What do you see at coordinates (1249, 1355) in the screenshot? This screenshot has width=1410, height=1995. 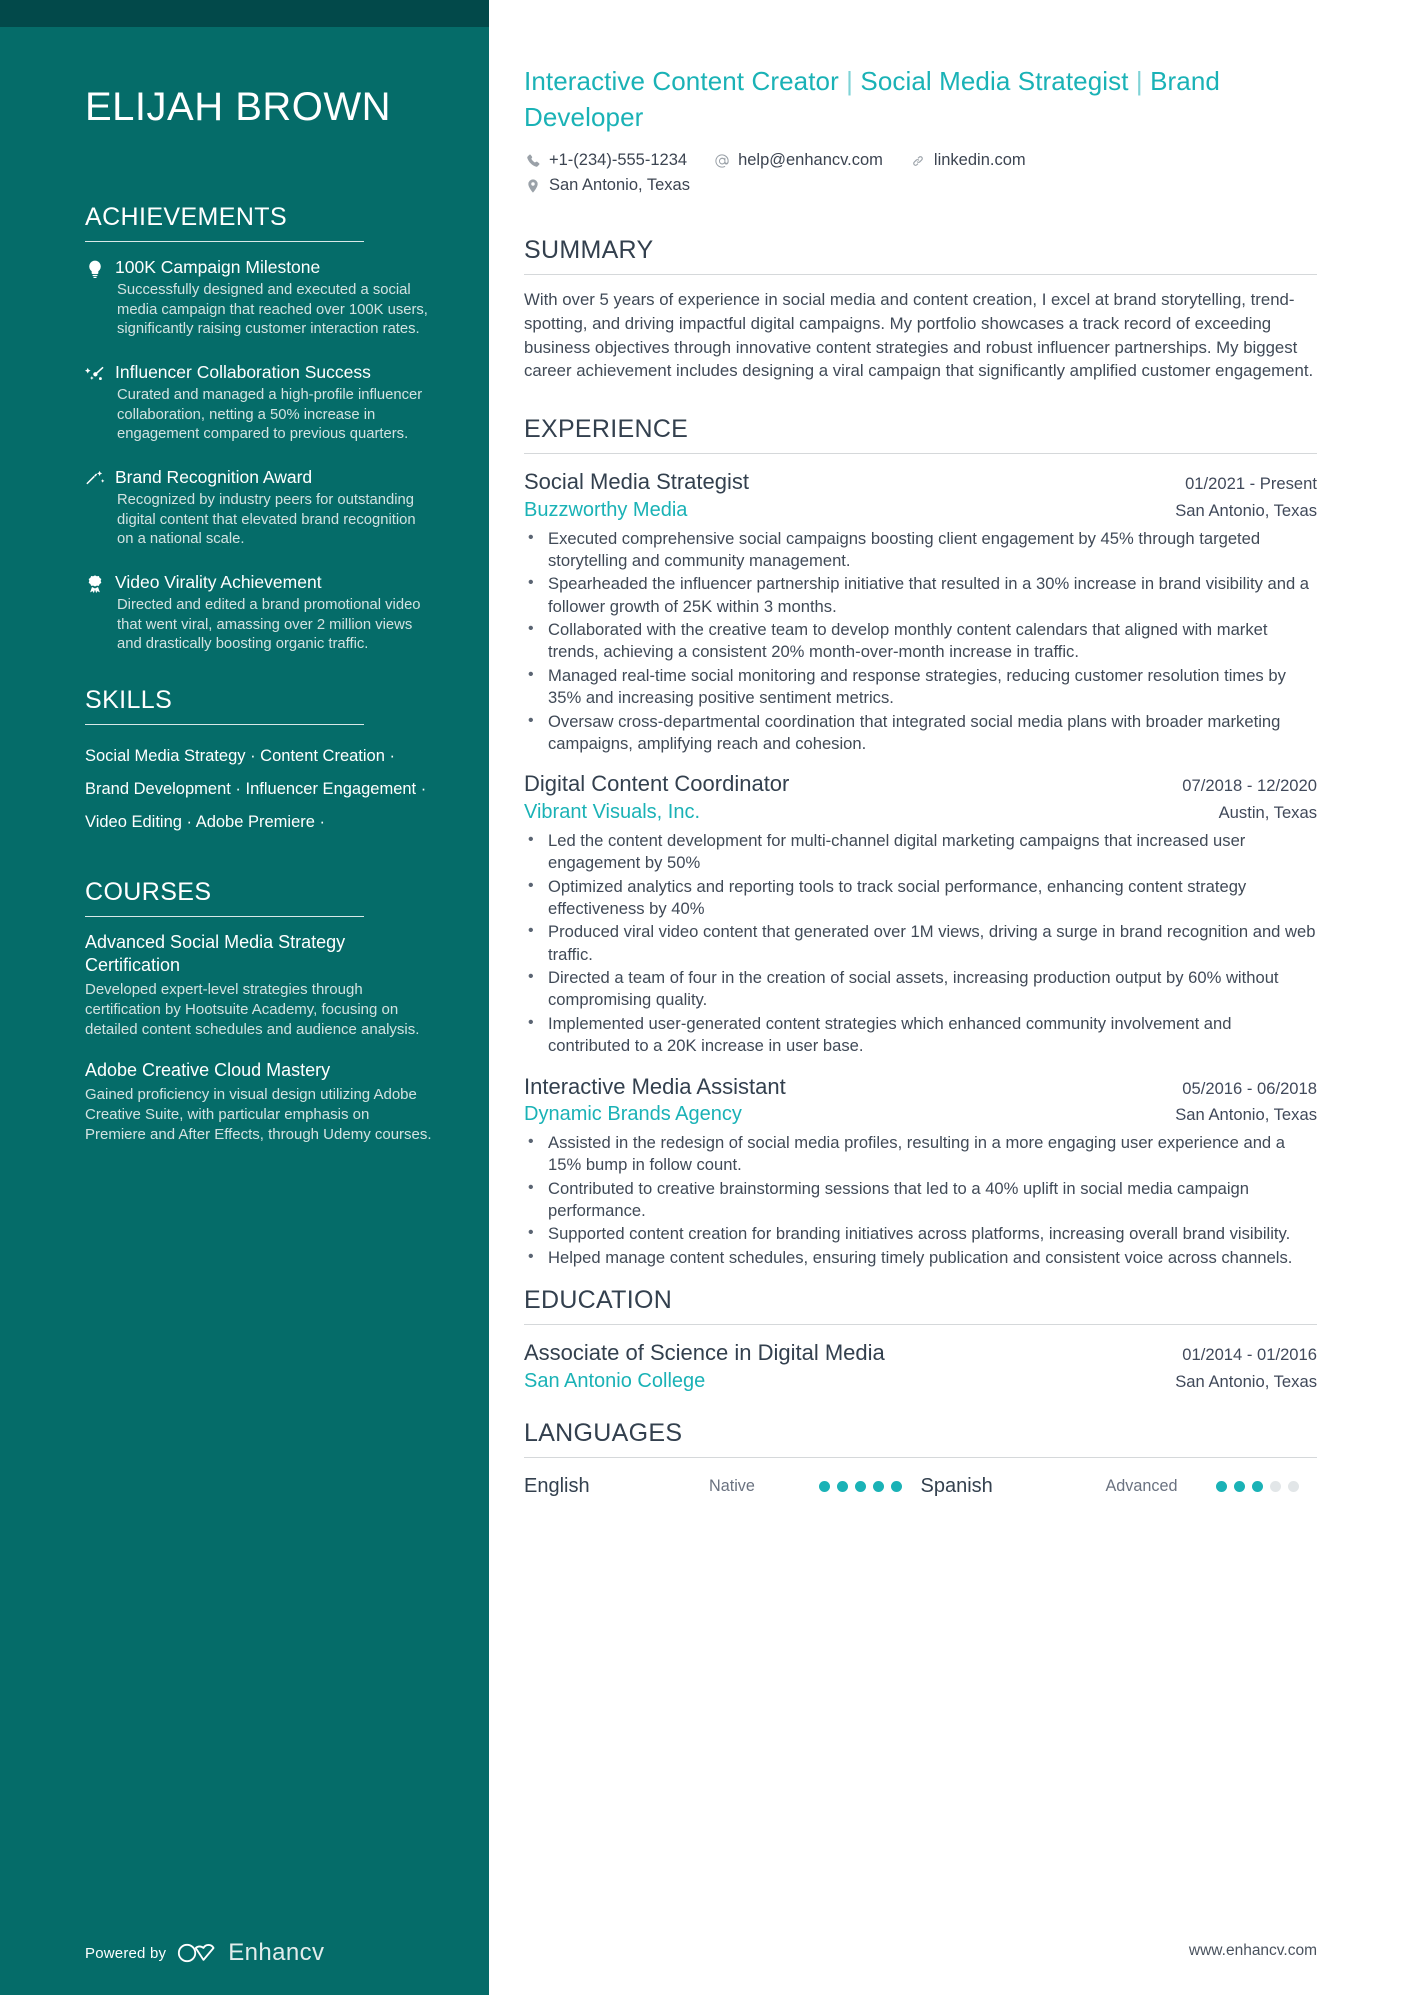 I see `education-dates: 01/2014 - 01/2016` at bounding box center [1249, 1355].